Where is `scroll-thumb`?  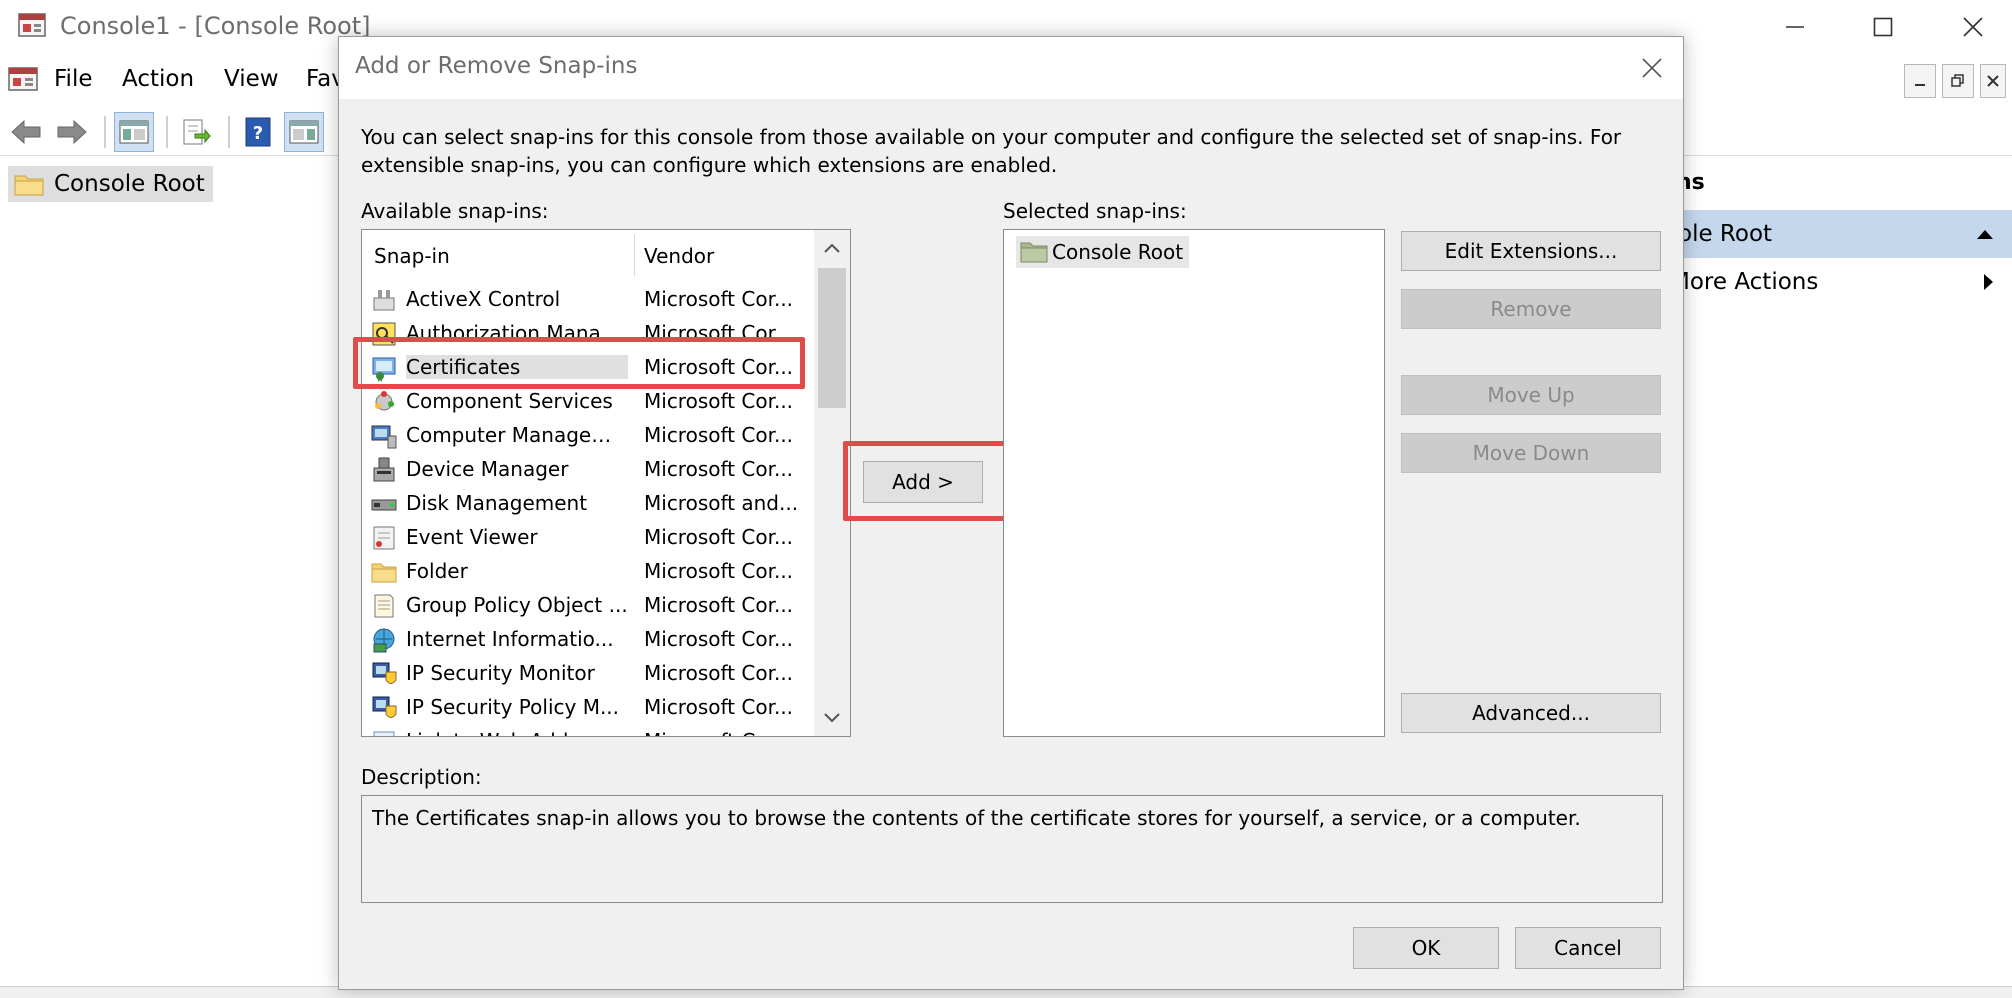 scroll-thumb is located at coordinates (832, 338).